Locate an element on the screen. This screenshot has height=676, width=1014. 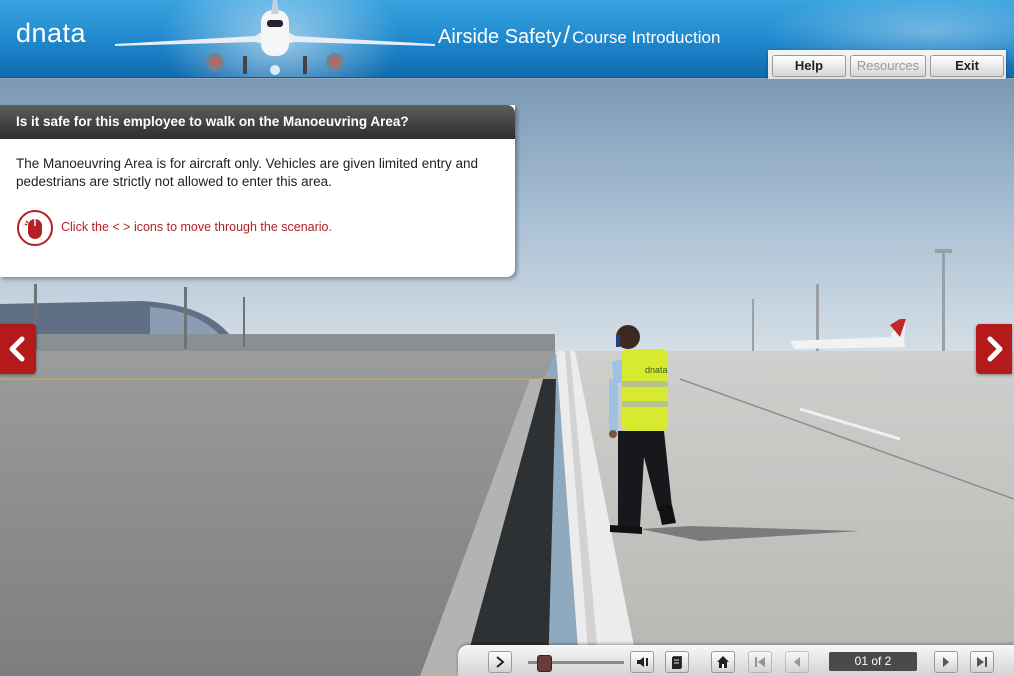
audio-button is located at coordinates (642, 662).